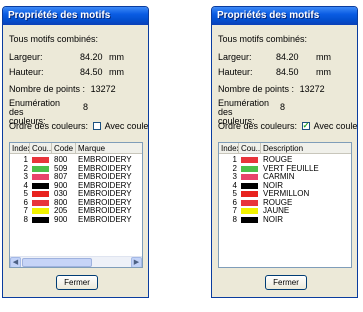 The image size is (363, 312). I want to click on table-row: 1 ROUGE, so click(285, 160).